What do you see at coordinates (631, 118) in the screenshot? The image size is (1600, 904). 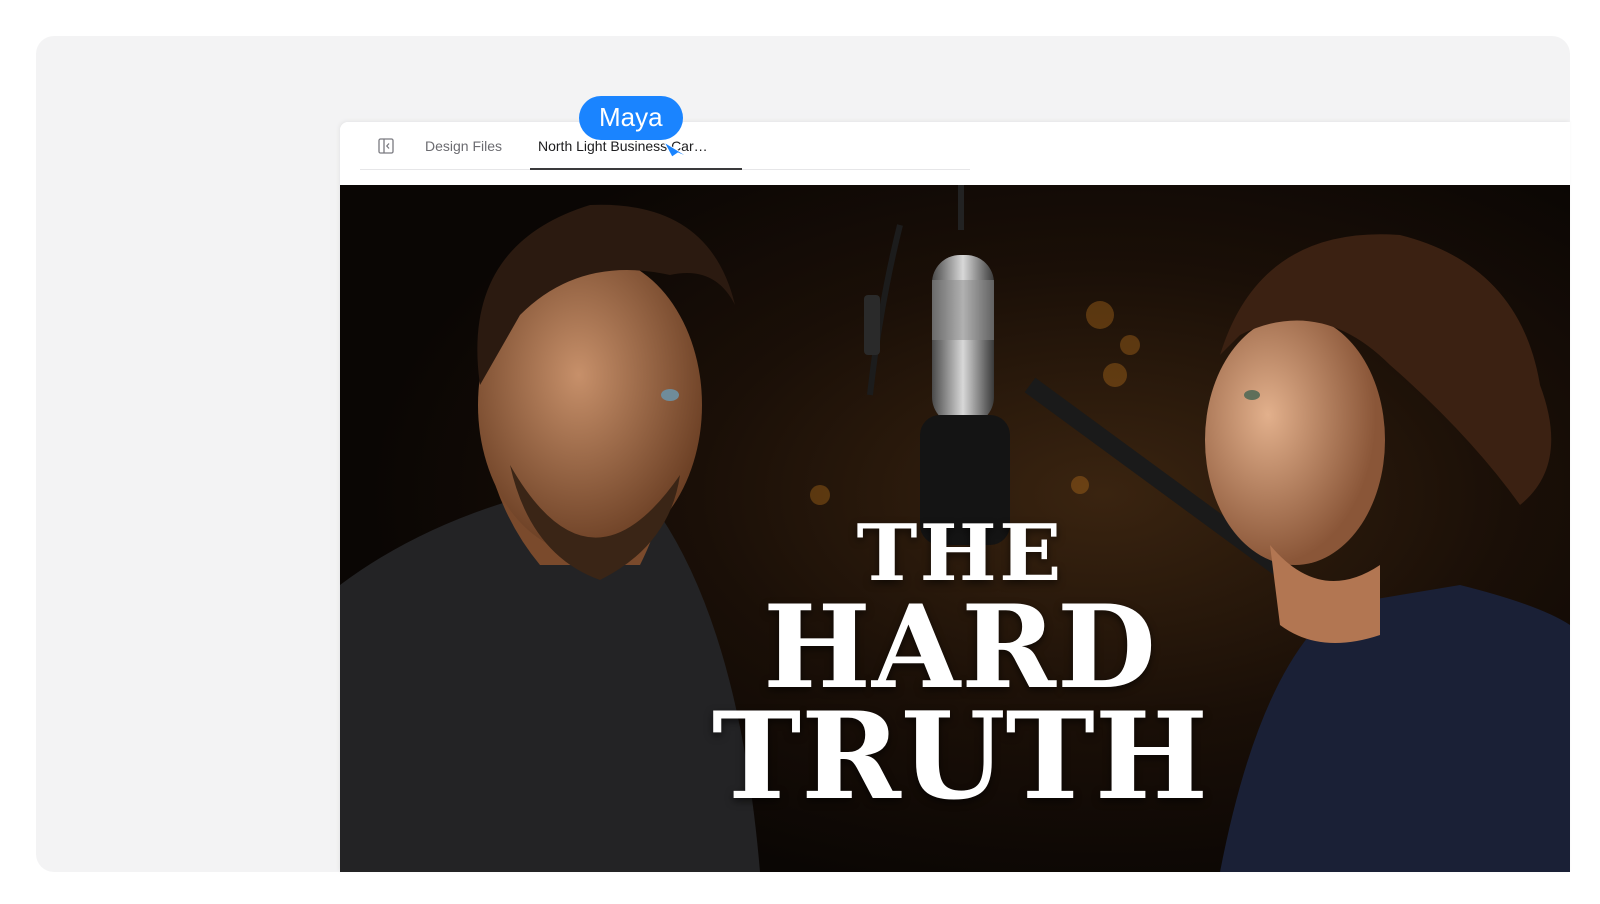 I see `collaborator-name-tag: Maya` at bounding box center [631, 118].